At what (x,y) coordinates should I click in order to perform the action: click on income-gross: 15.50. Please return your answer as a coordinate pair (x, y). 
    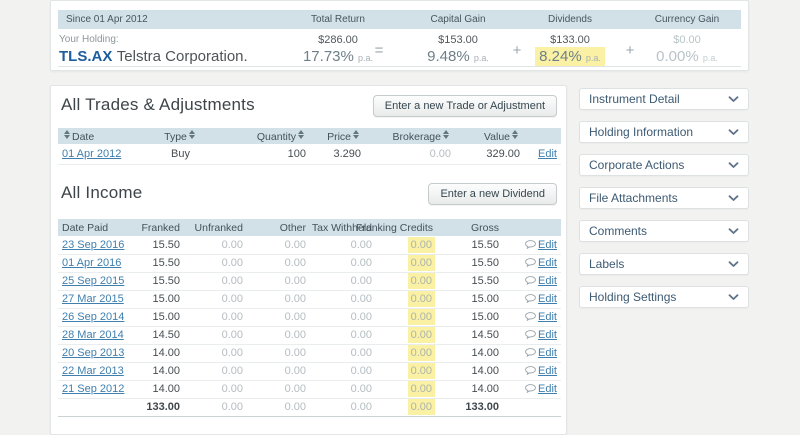
    Looking at the image, I should click on (468, 281).